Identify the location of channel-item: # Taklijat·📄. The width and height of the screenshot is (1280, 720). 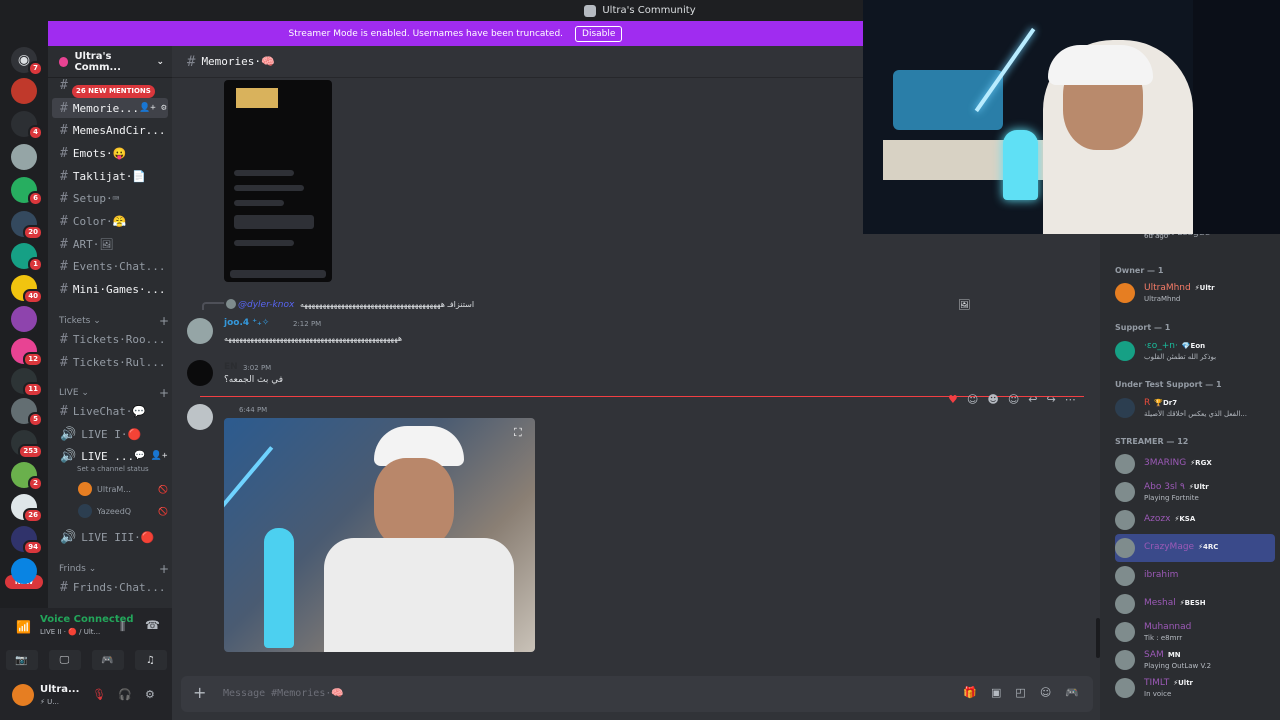
(110, 176).